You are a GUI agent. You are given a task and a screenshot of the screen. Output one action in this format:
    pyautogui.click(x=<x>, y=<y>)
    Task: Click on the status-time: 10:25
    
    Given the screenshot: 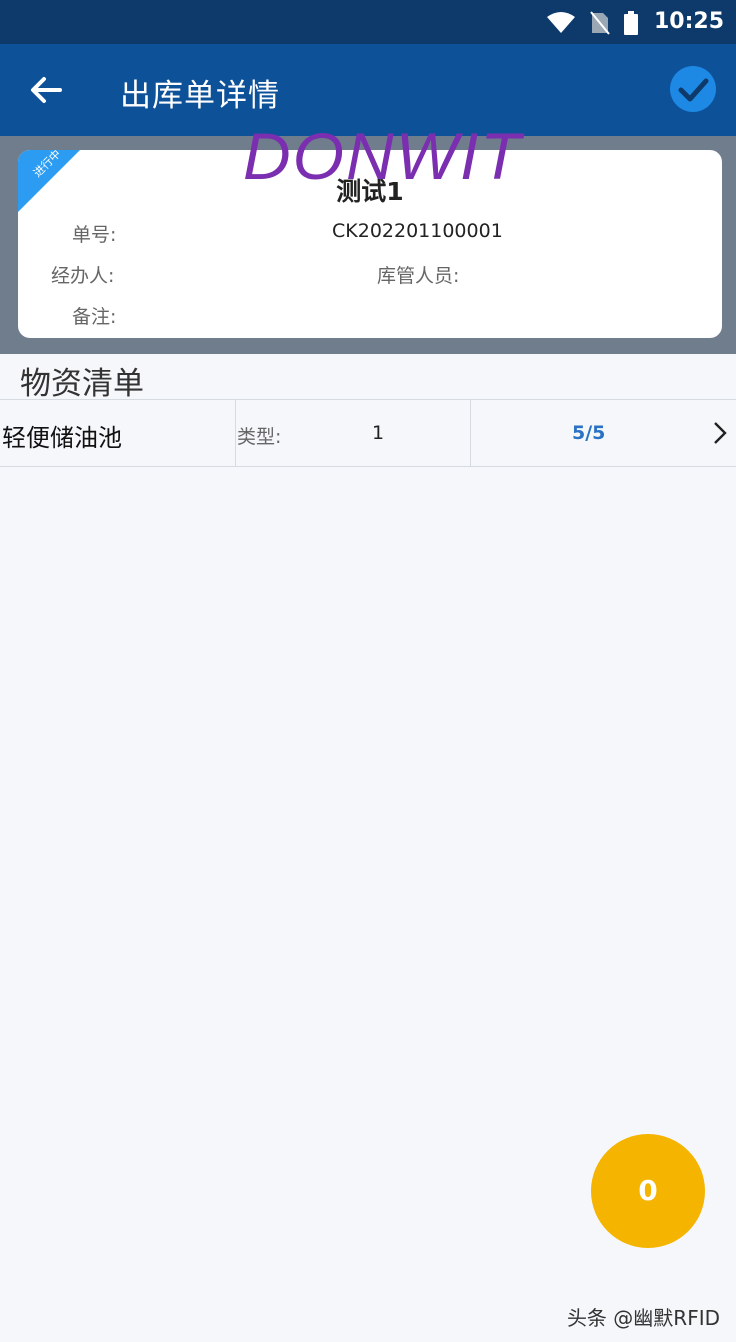 What is the action you would take?
    pyautogui.click(x=688, y=21)
    